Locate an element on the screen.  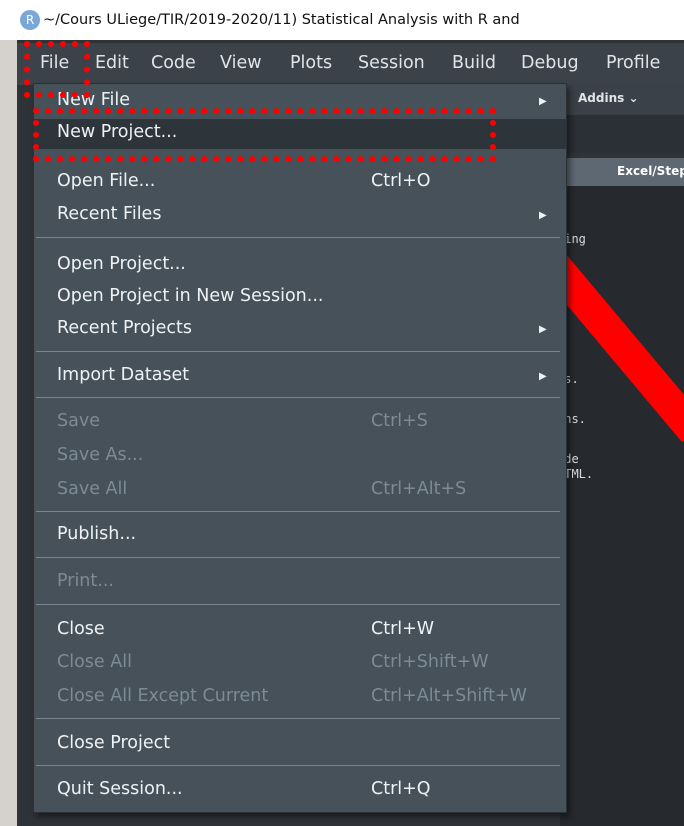
menu-item-save-all: Save All Ctrl+Alt+S is located at coordinates (300, 491).